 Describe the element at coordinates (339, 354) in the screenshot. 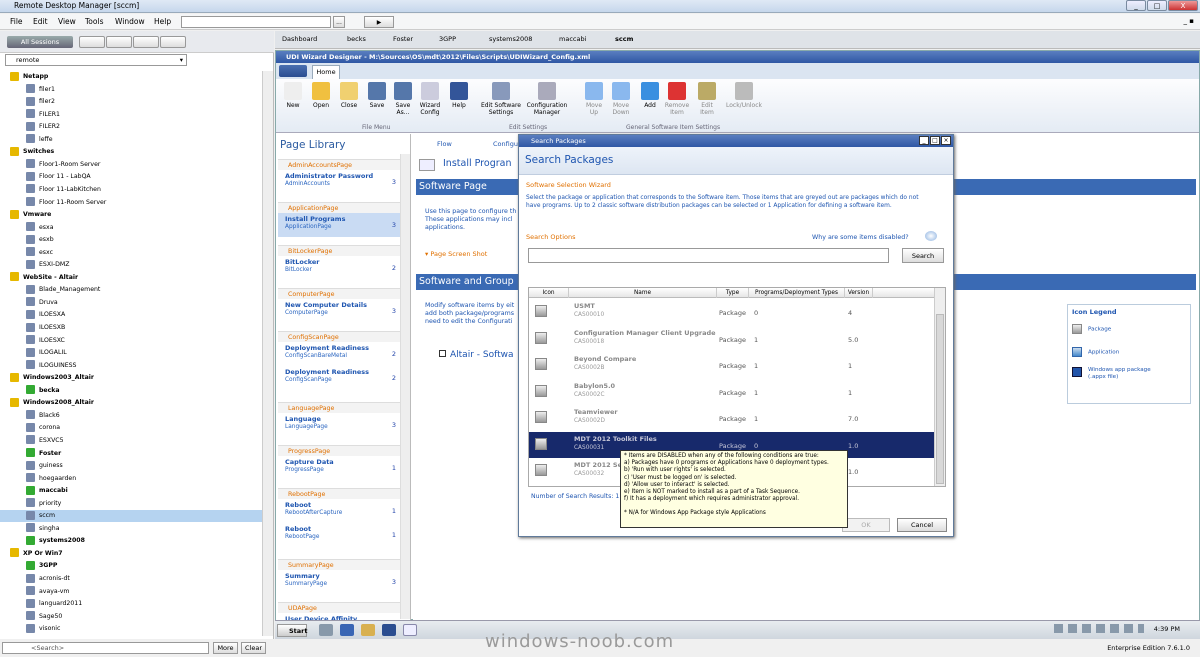

I see `page-item: Deployment Readiness ConfigScanBareMetal 2` at that location.